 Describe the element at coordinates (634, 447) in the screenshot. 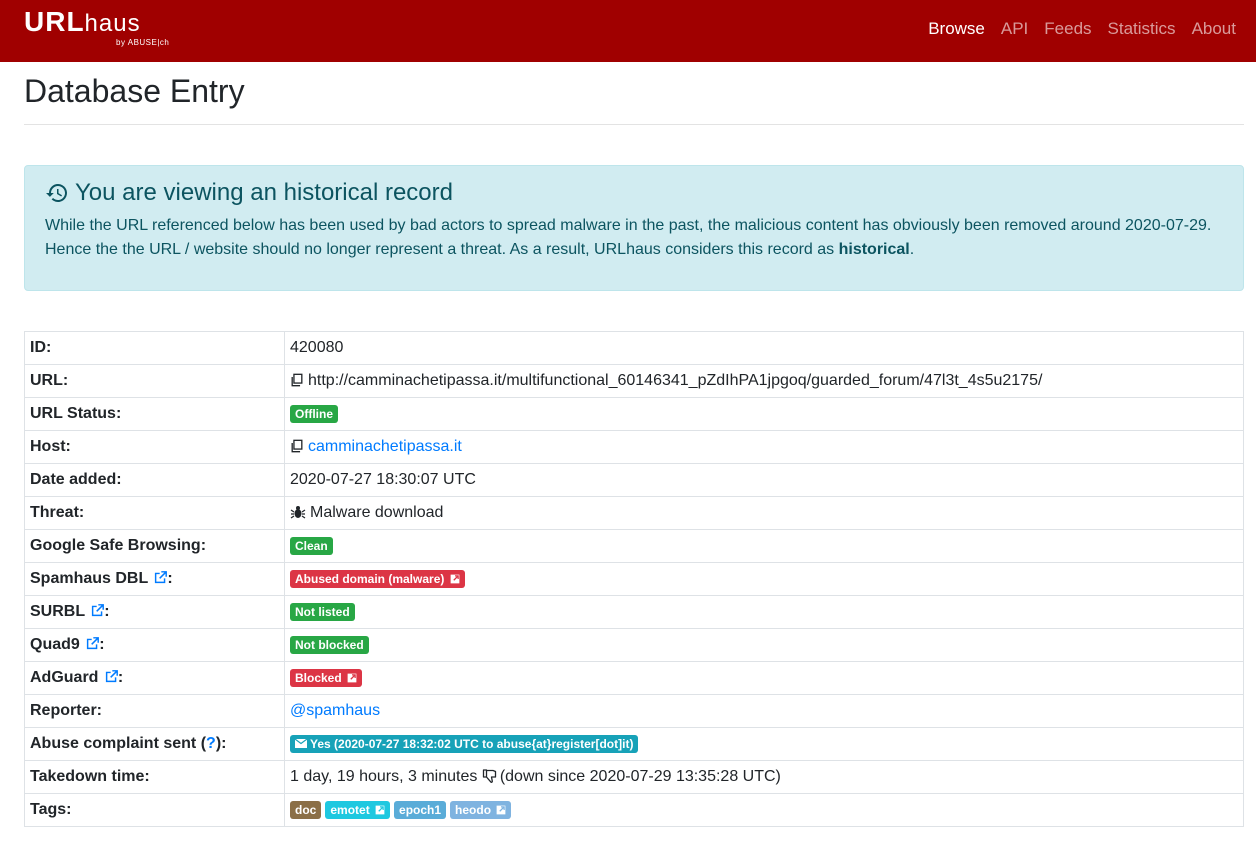

I see `table-row: Host: camminachetipassa.it` at that location.